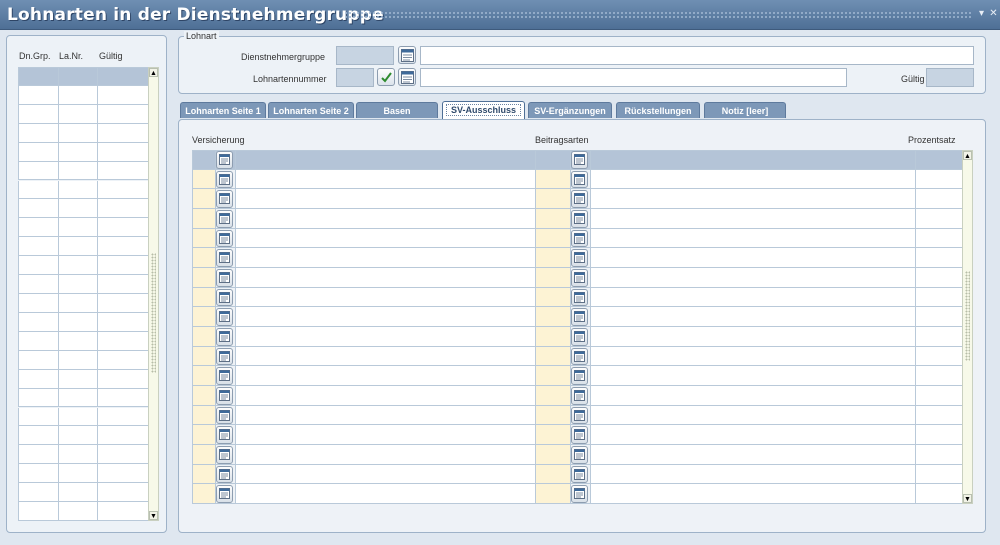 This screenshot has height=545, width=1000. What do you see at coordinates (967, 327) in the screenshot?
I see `sv-grid-scrollbar: ▲ ▼` at bounding box center [967, 327].